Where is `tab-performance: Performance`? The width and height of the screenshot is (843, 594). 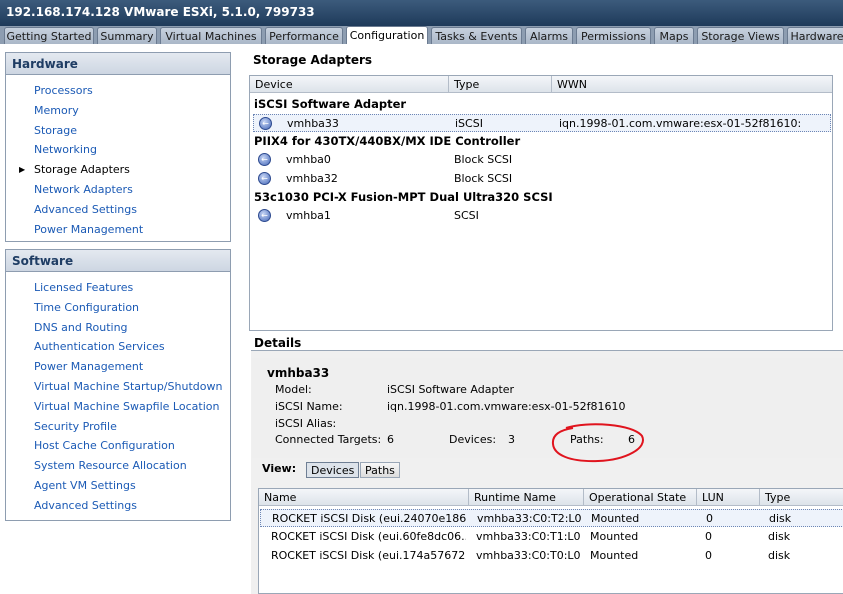 tab-performance: Performance is located at coordinates (304, 35).